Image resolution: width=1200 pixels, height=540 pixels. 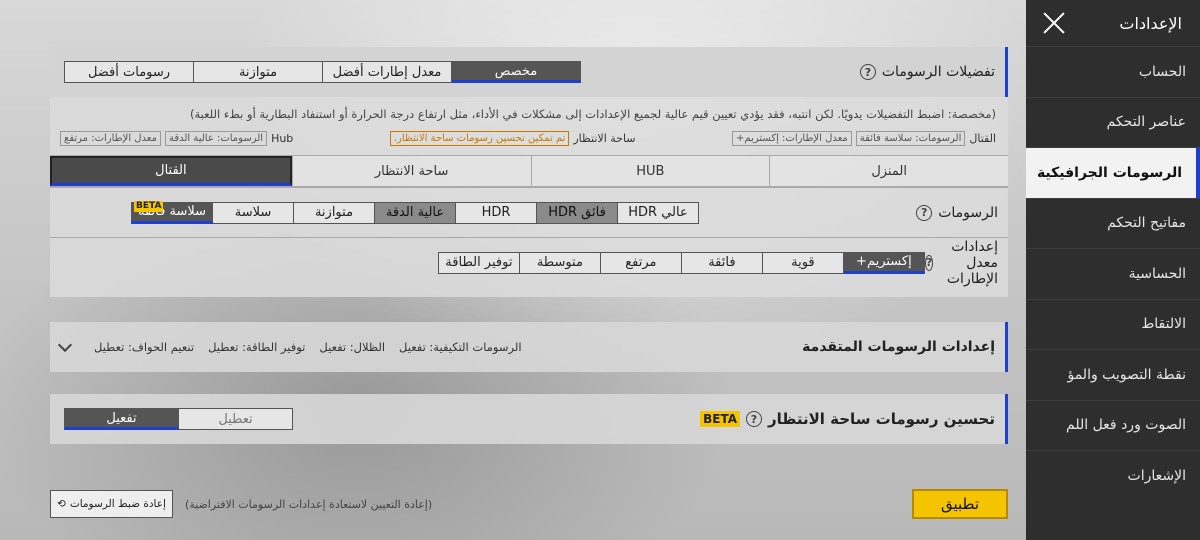 What do you see at coordinates (1054, 23) in the screenshot?
I see `close-icon` at bounding box center [1054, 23].